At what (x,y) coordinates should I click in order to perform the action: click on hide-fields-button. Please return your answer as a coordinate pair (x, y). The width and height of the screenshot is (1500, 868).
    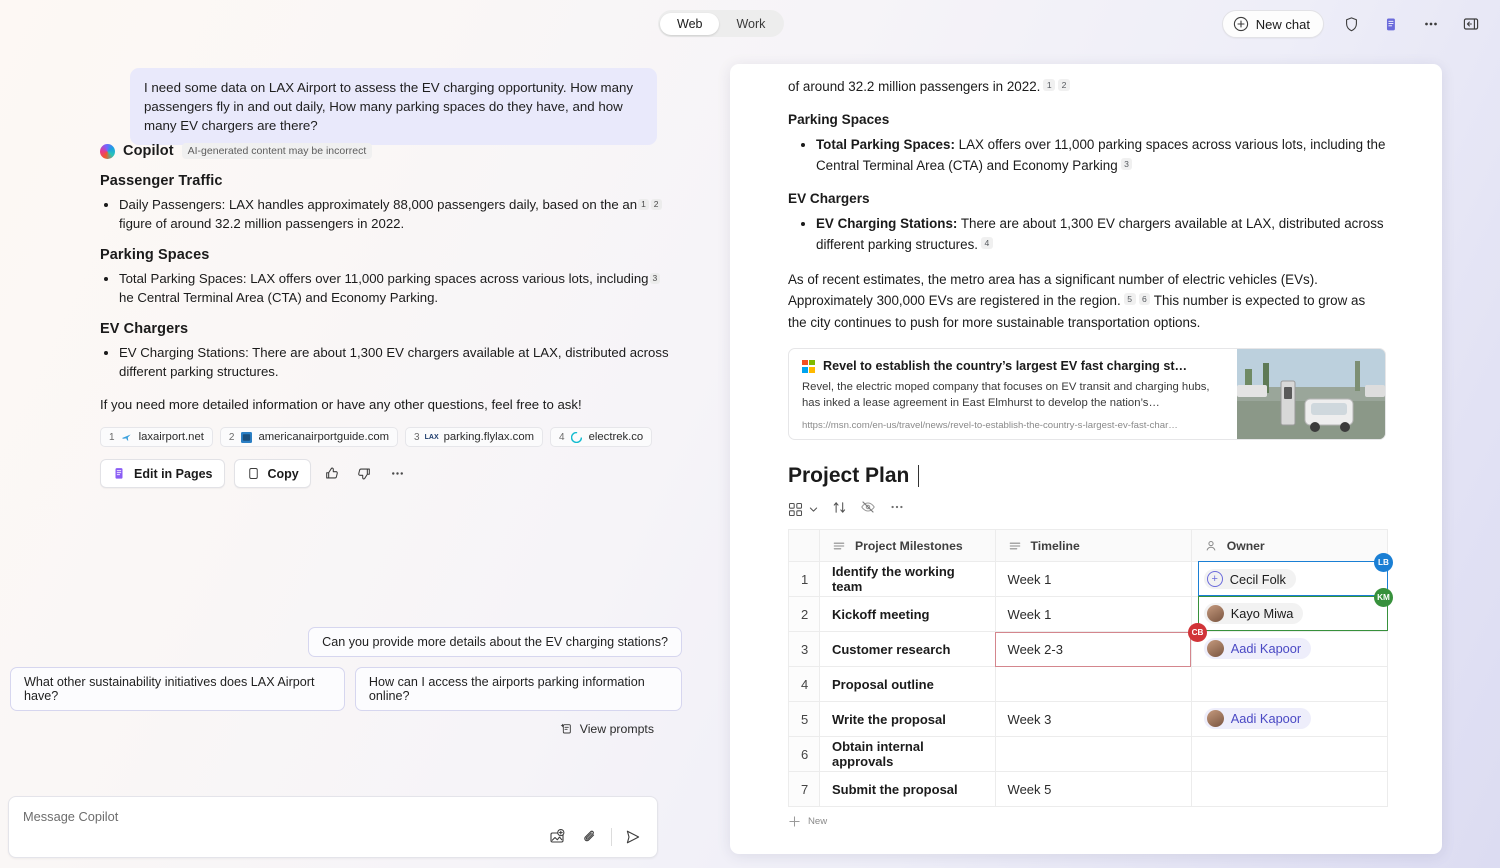
    Looking at the image, I should click on (868, 509).